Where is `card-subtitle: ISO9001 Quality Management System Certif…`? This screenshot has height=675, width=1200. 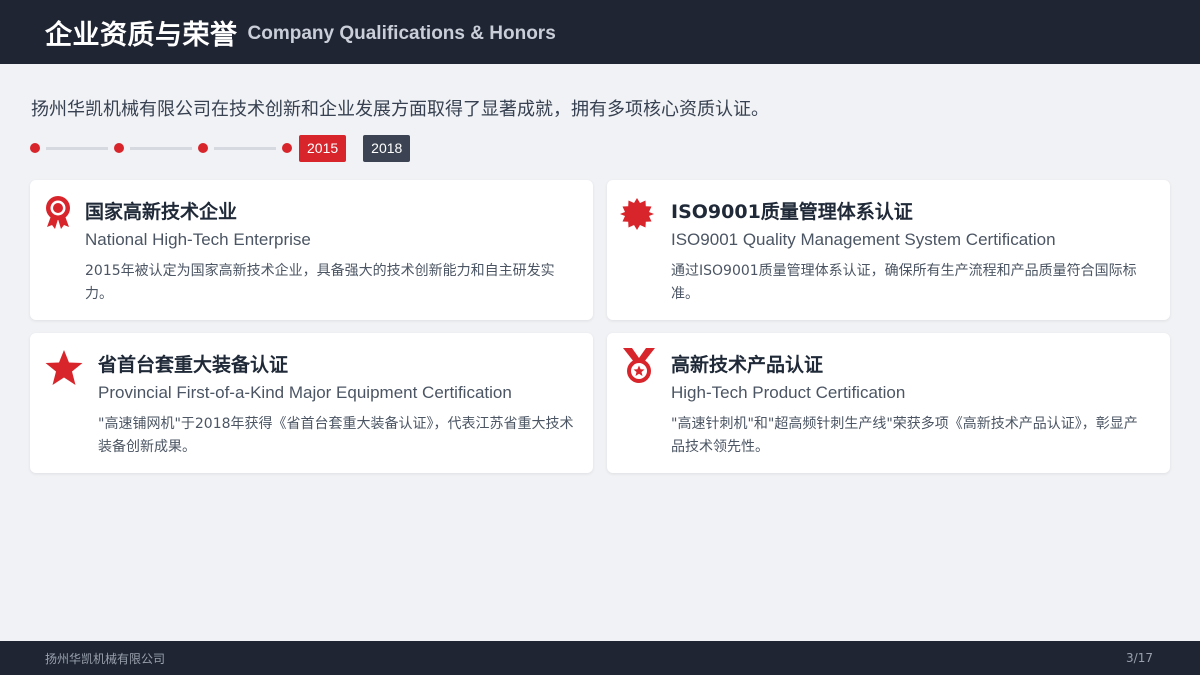 card-subtitle: ISO9001 Quality Management System Certif… is located at coordinates (863, 239).